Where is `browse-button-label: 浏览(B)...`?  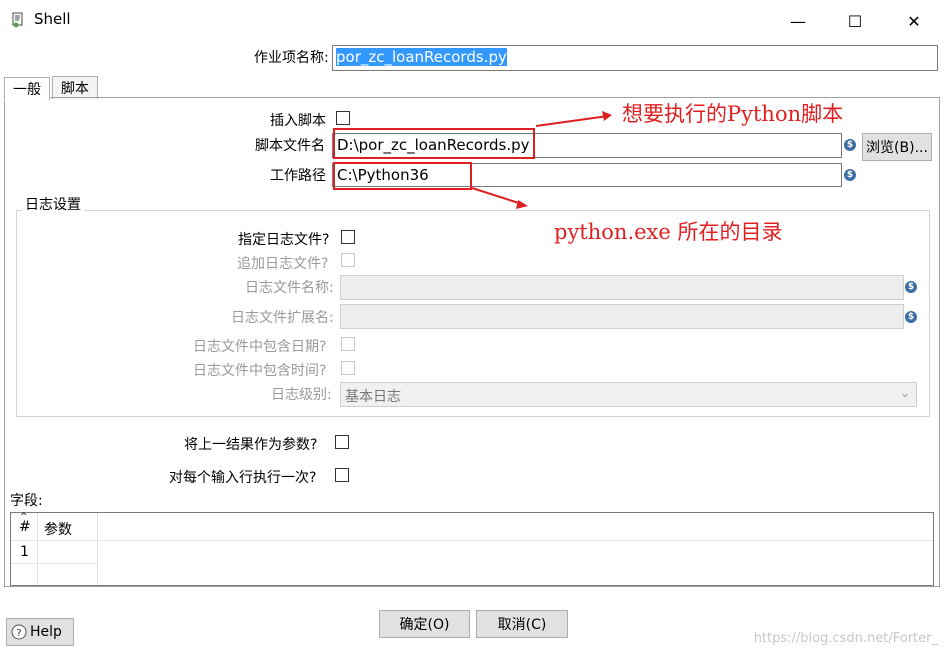 browse-button-label: 浏览(B)... is located at coordinates (897, 148).